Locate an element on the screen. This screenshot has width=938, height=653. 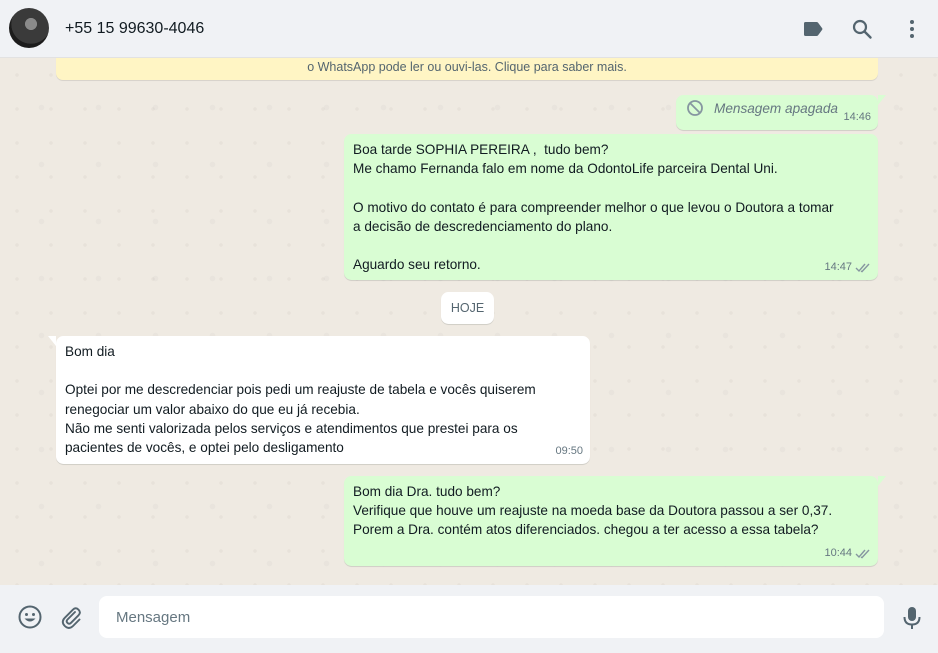
message-meta: 09:50 is located at coordinates (569, 451).